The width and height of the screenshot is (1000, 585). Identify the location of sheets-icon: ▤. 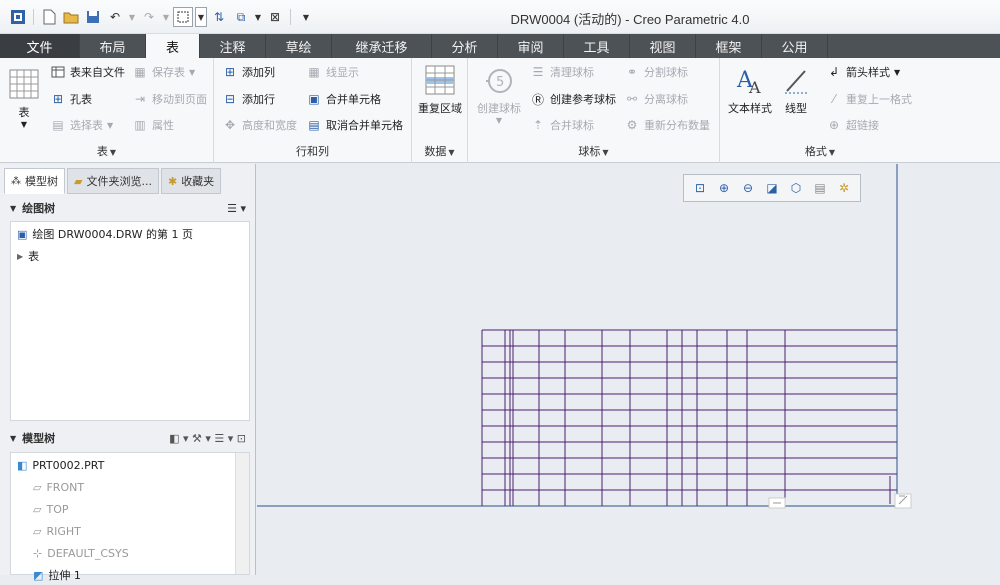
(820, 188).